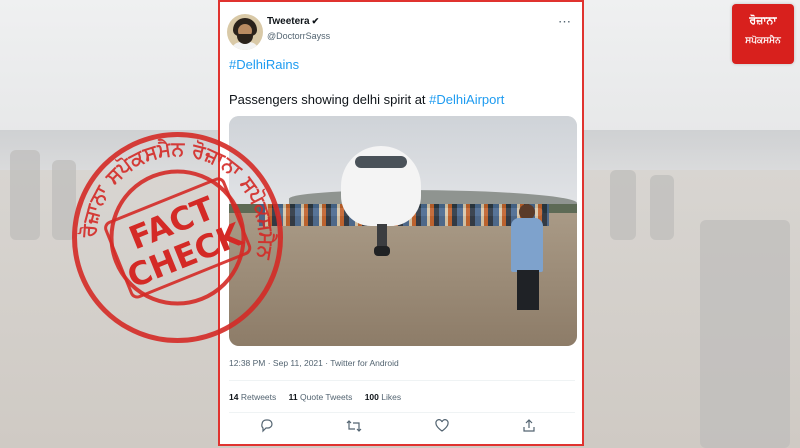  What do you see at coordinates (403, 429) in the screenshot?
I see `tweet-actions` at bounding box center [403, 429].